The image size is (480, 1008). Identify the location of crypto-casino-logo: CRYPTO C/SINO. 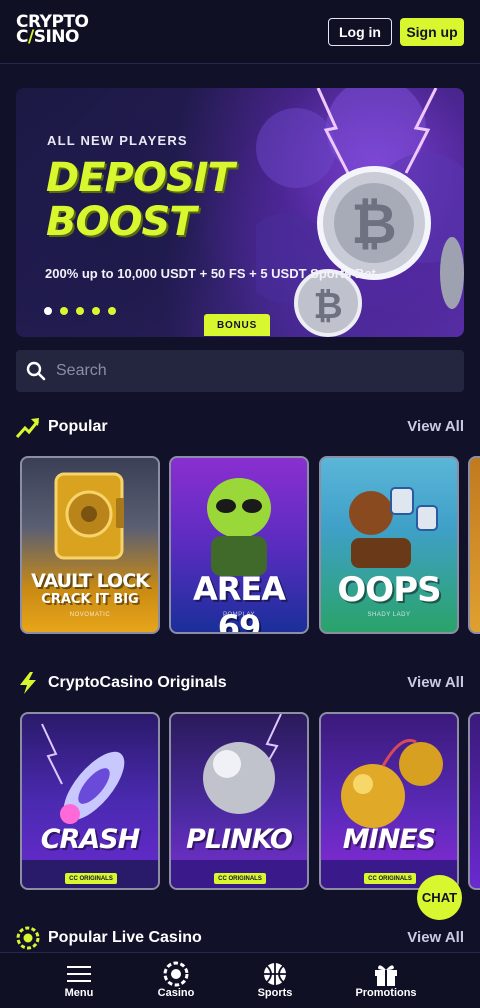
(52, 31).